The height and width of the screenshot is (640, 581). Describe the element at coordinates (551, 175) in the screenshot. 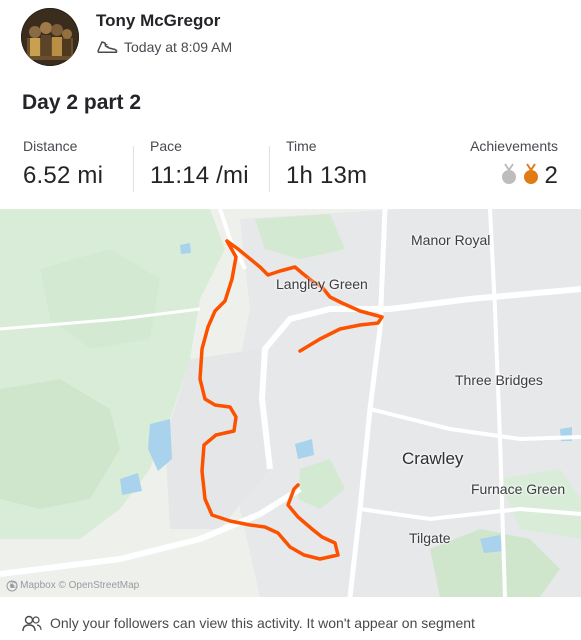

I see `achievements-count: 2` at that location.